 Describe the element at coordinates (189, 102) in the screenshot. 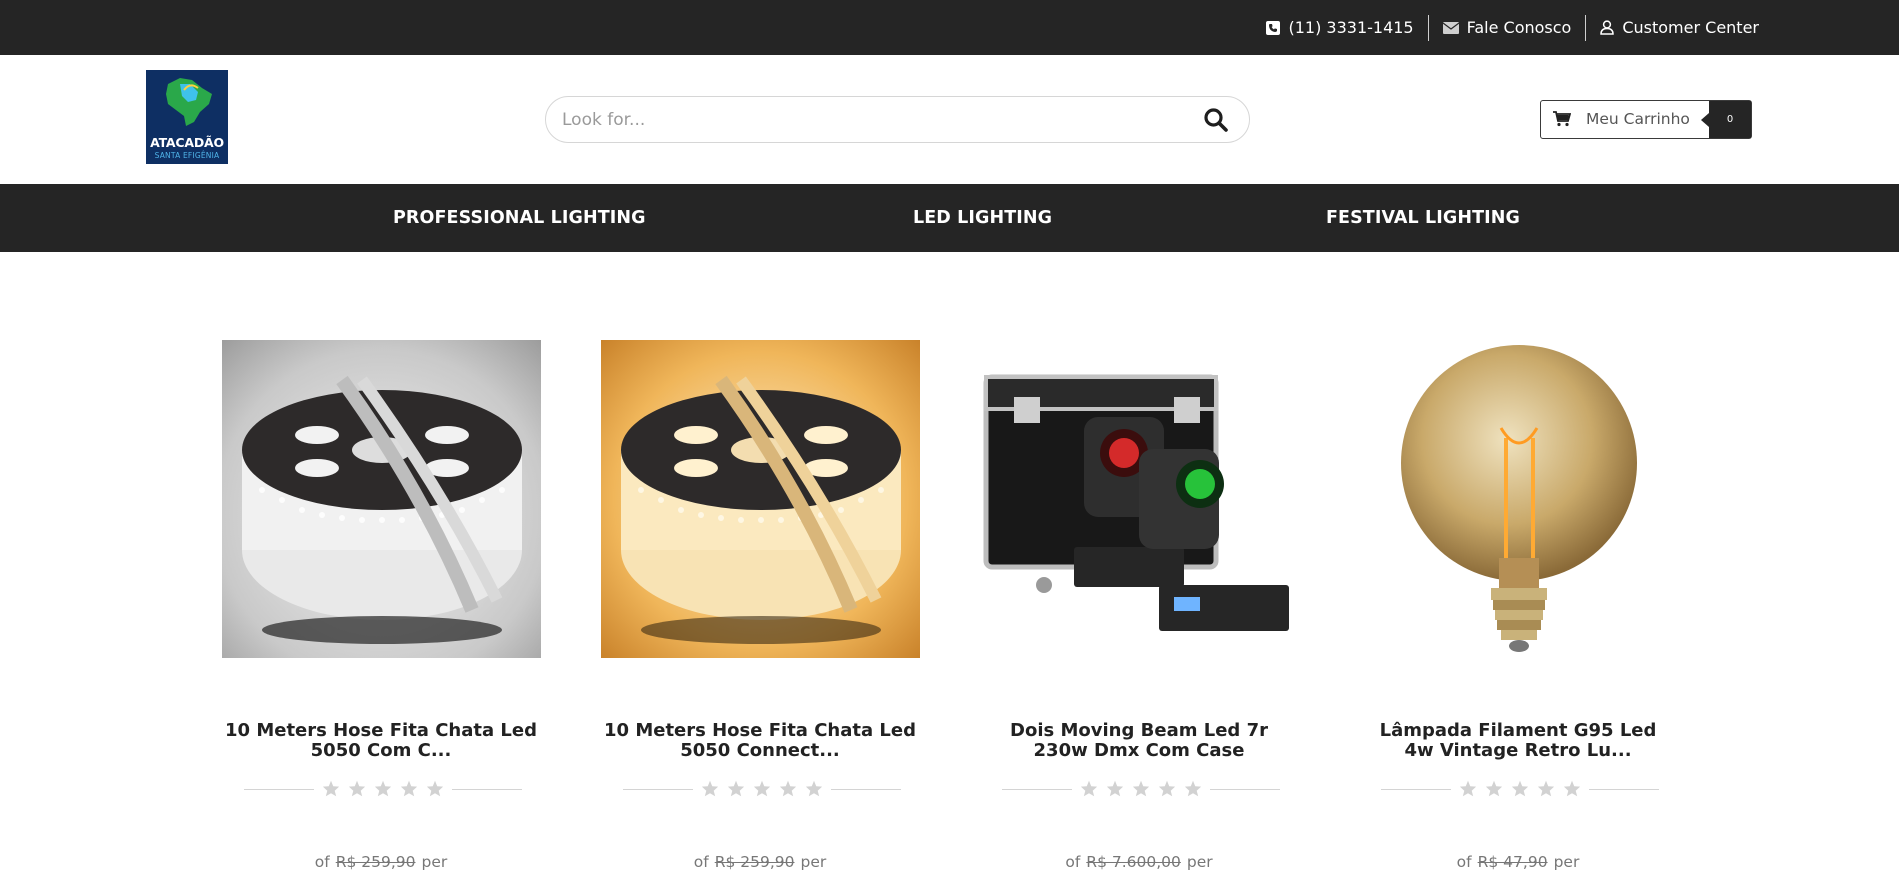

I see `brazil-map-icon` at that location.